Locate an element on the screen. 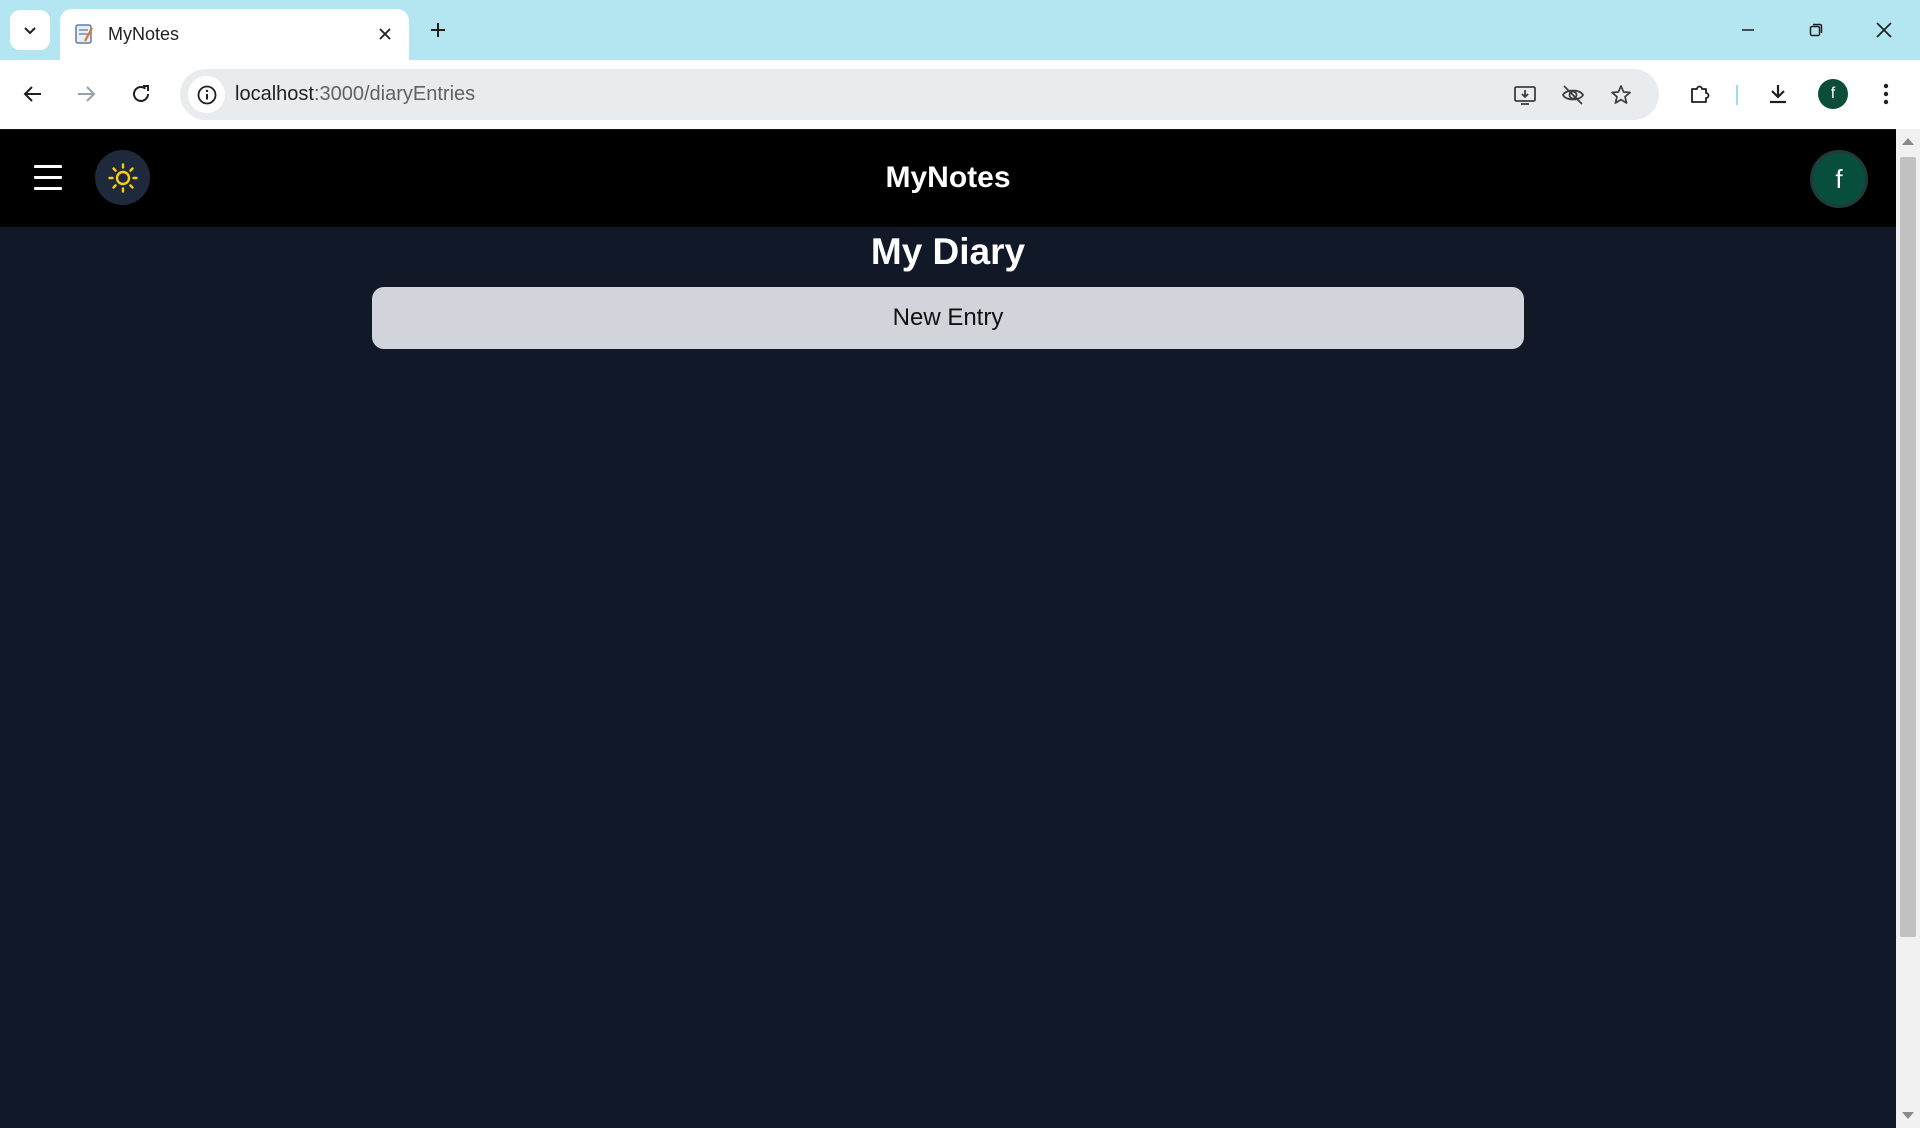  app-title: MyNotes is located at coordinates (948, 177).